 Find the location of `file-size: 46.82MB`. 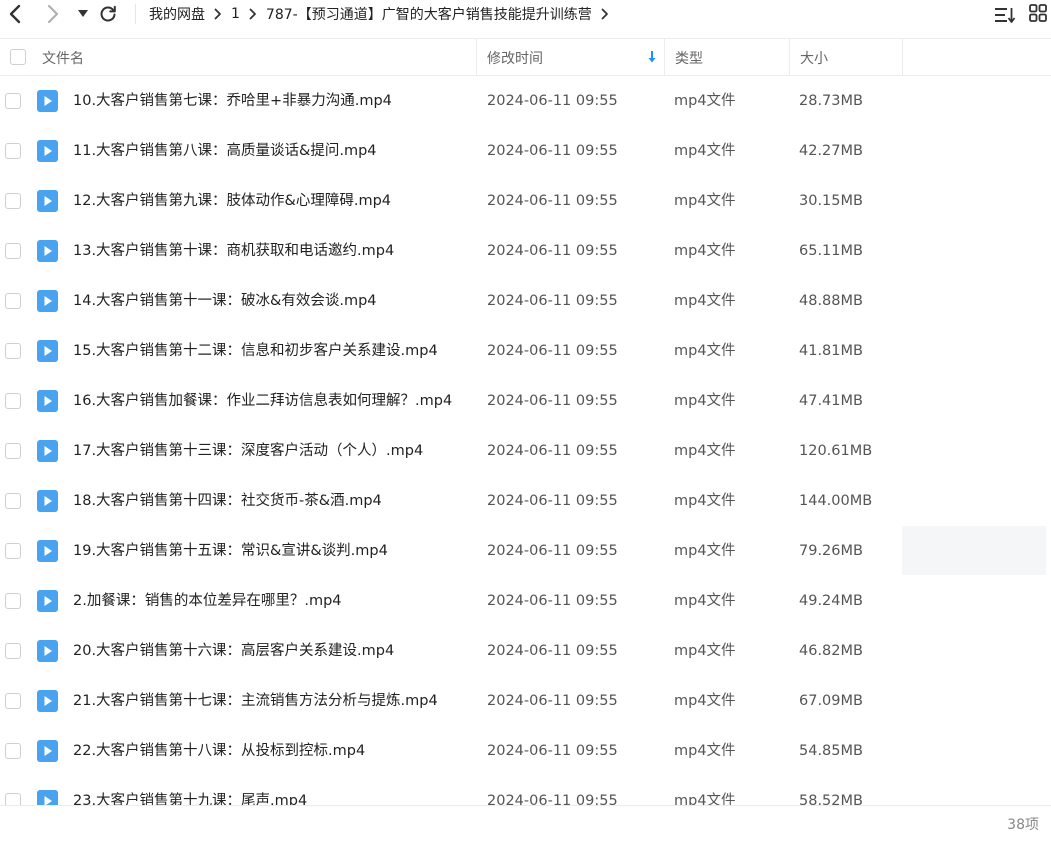

file-size: 46.82MB is located at coordinates (831, 651).